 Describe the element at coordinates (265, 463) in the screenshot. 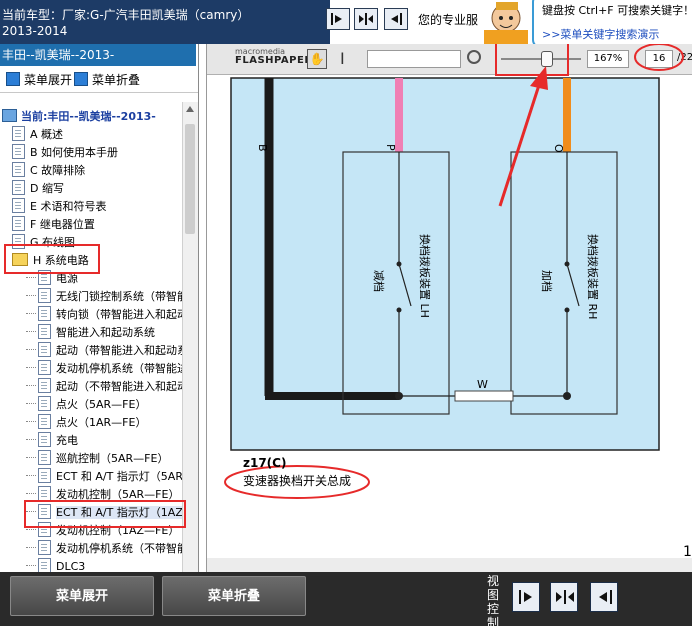

I see `component-code: z17(C)` at that location.